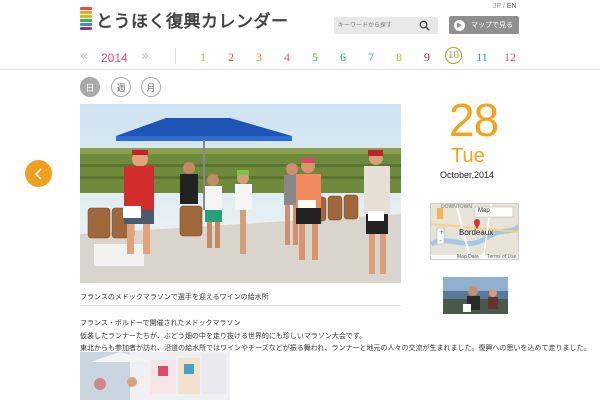  I want to click on month-link-1: 1, so click(203, 57).